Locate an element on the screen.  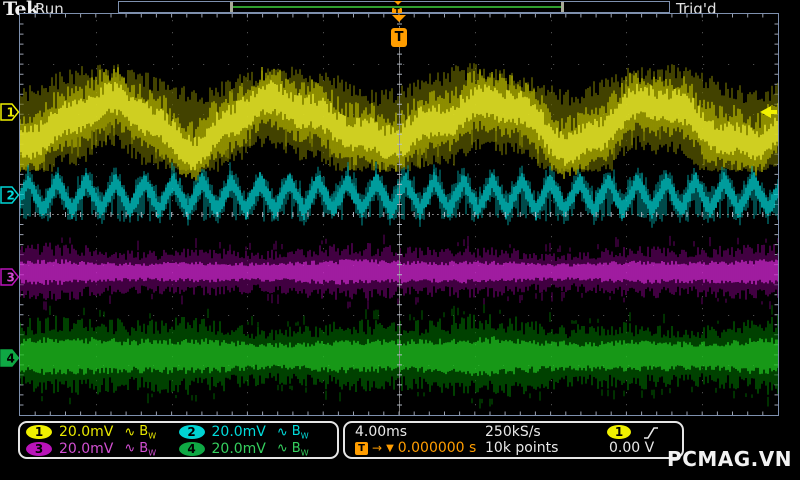
channel-4-scale: 20.0mV is located at coordinates (238, 448).